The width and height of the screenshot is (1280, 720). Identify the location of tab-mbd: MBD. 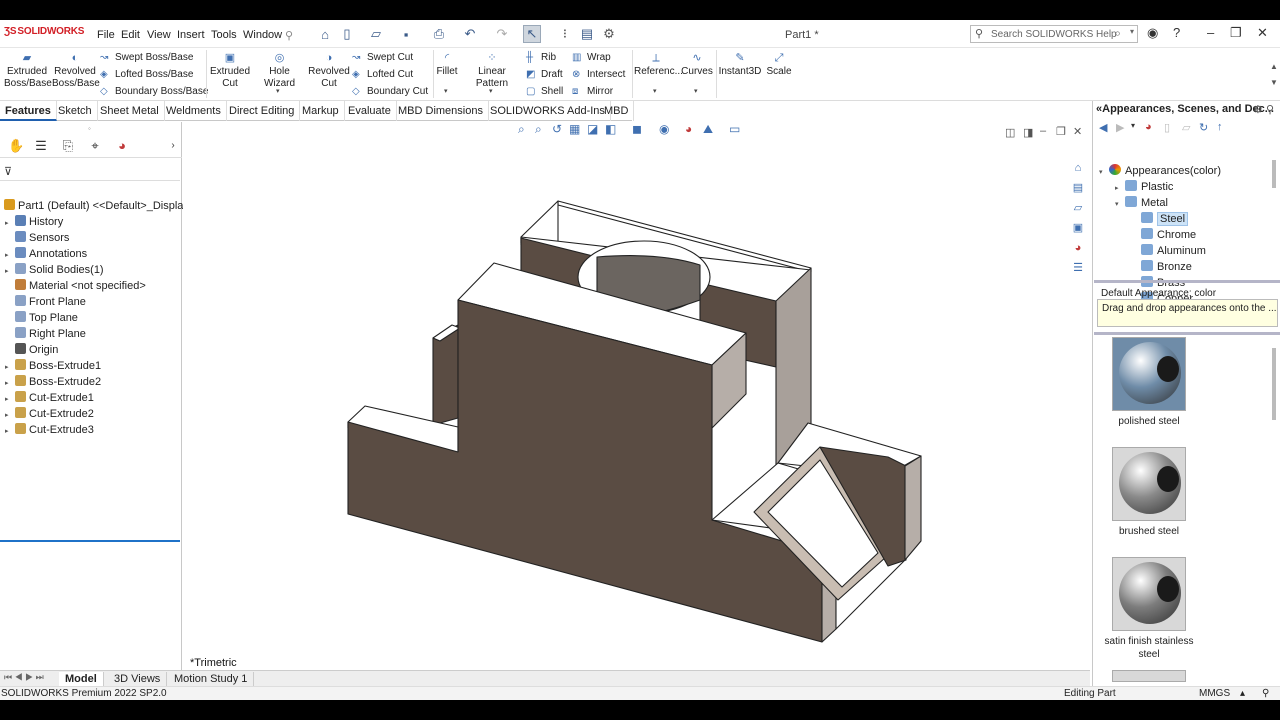
(617, 111).